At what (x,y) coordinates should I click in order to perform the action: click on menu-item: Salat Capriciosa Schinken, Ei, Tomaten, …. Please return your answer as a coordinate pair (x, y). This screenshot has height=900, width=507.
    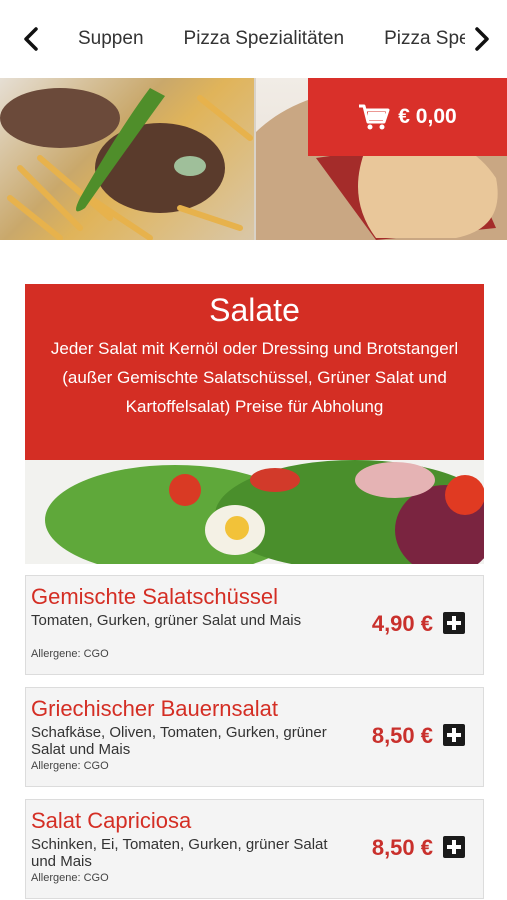
    Looking at the image, I should click on (254, 849).